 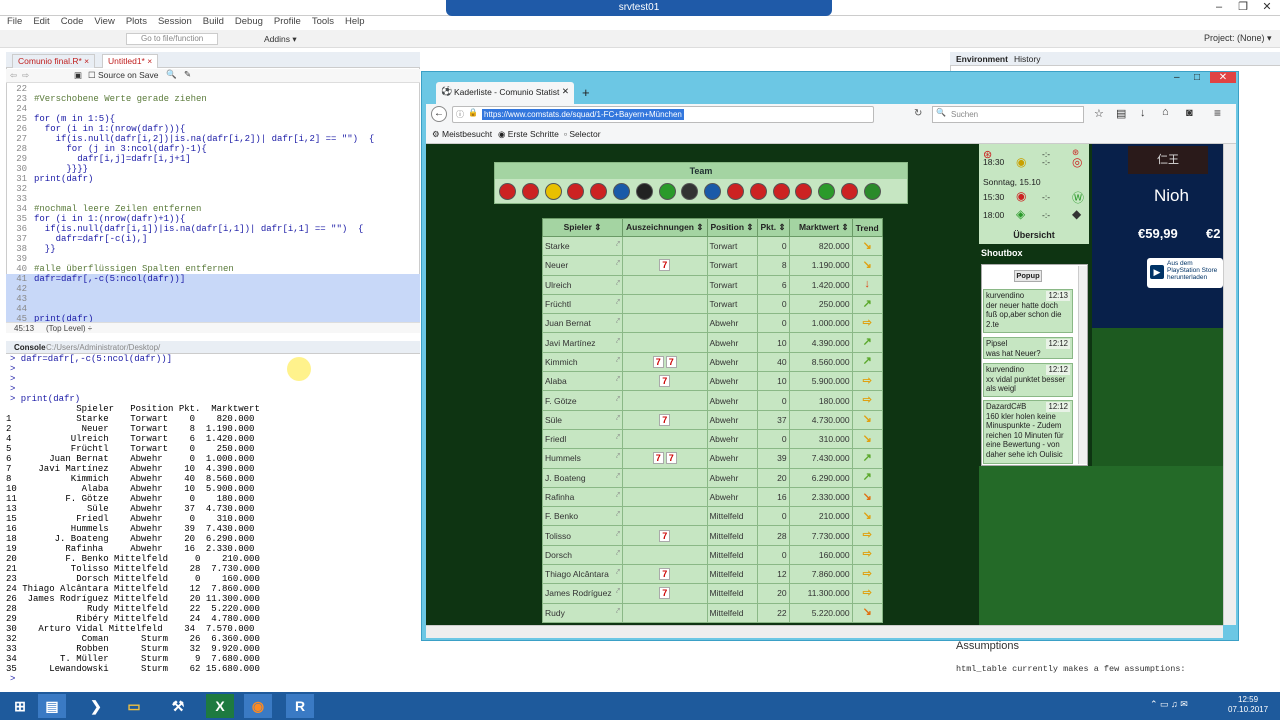 What do you see at coordinates (1229, 384) in the screenshot?
I see `vertical-scrollbar` at bounding box center [1229, 384].